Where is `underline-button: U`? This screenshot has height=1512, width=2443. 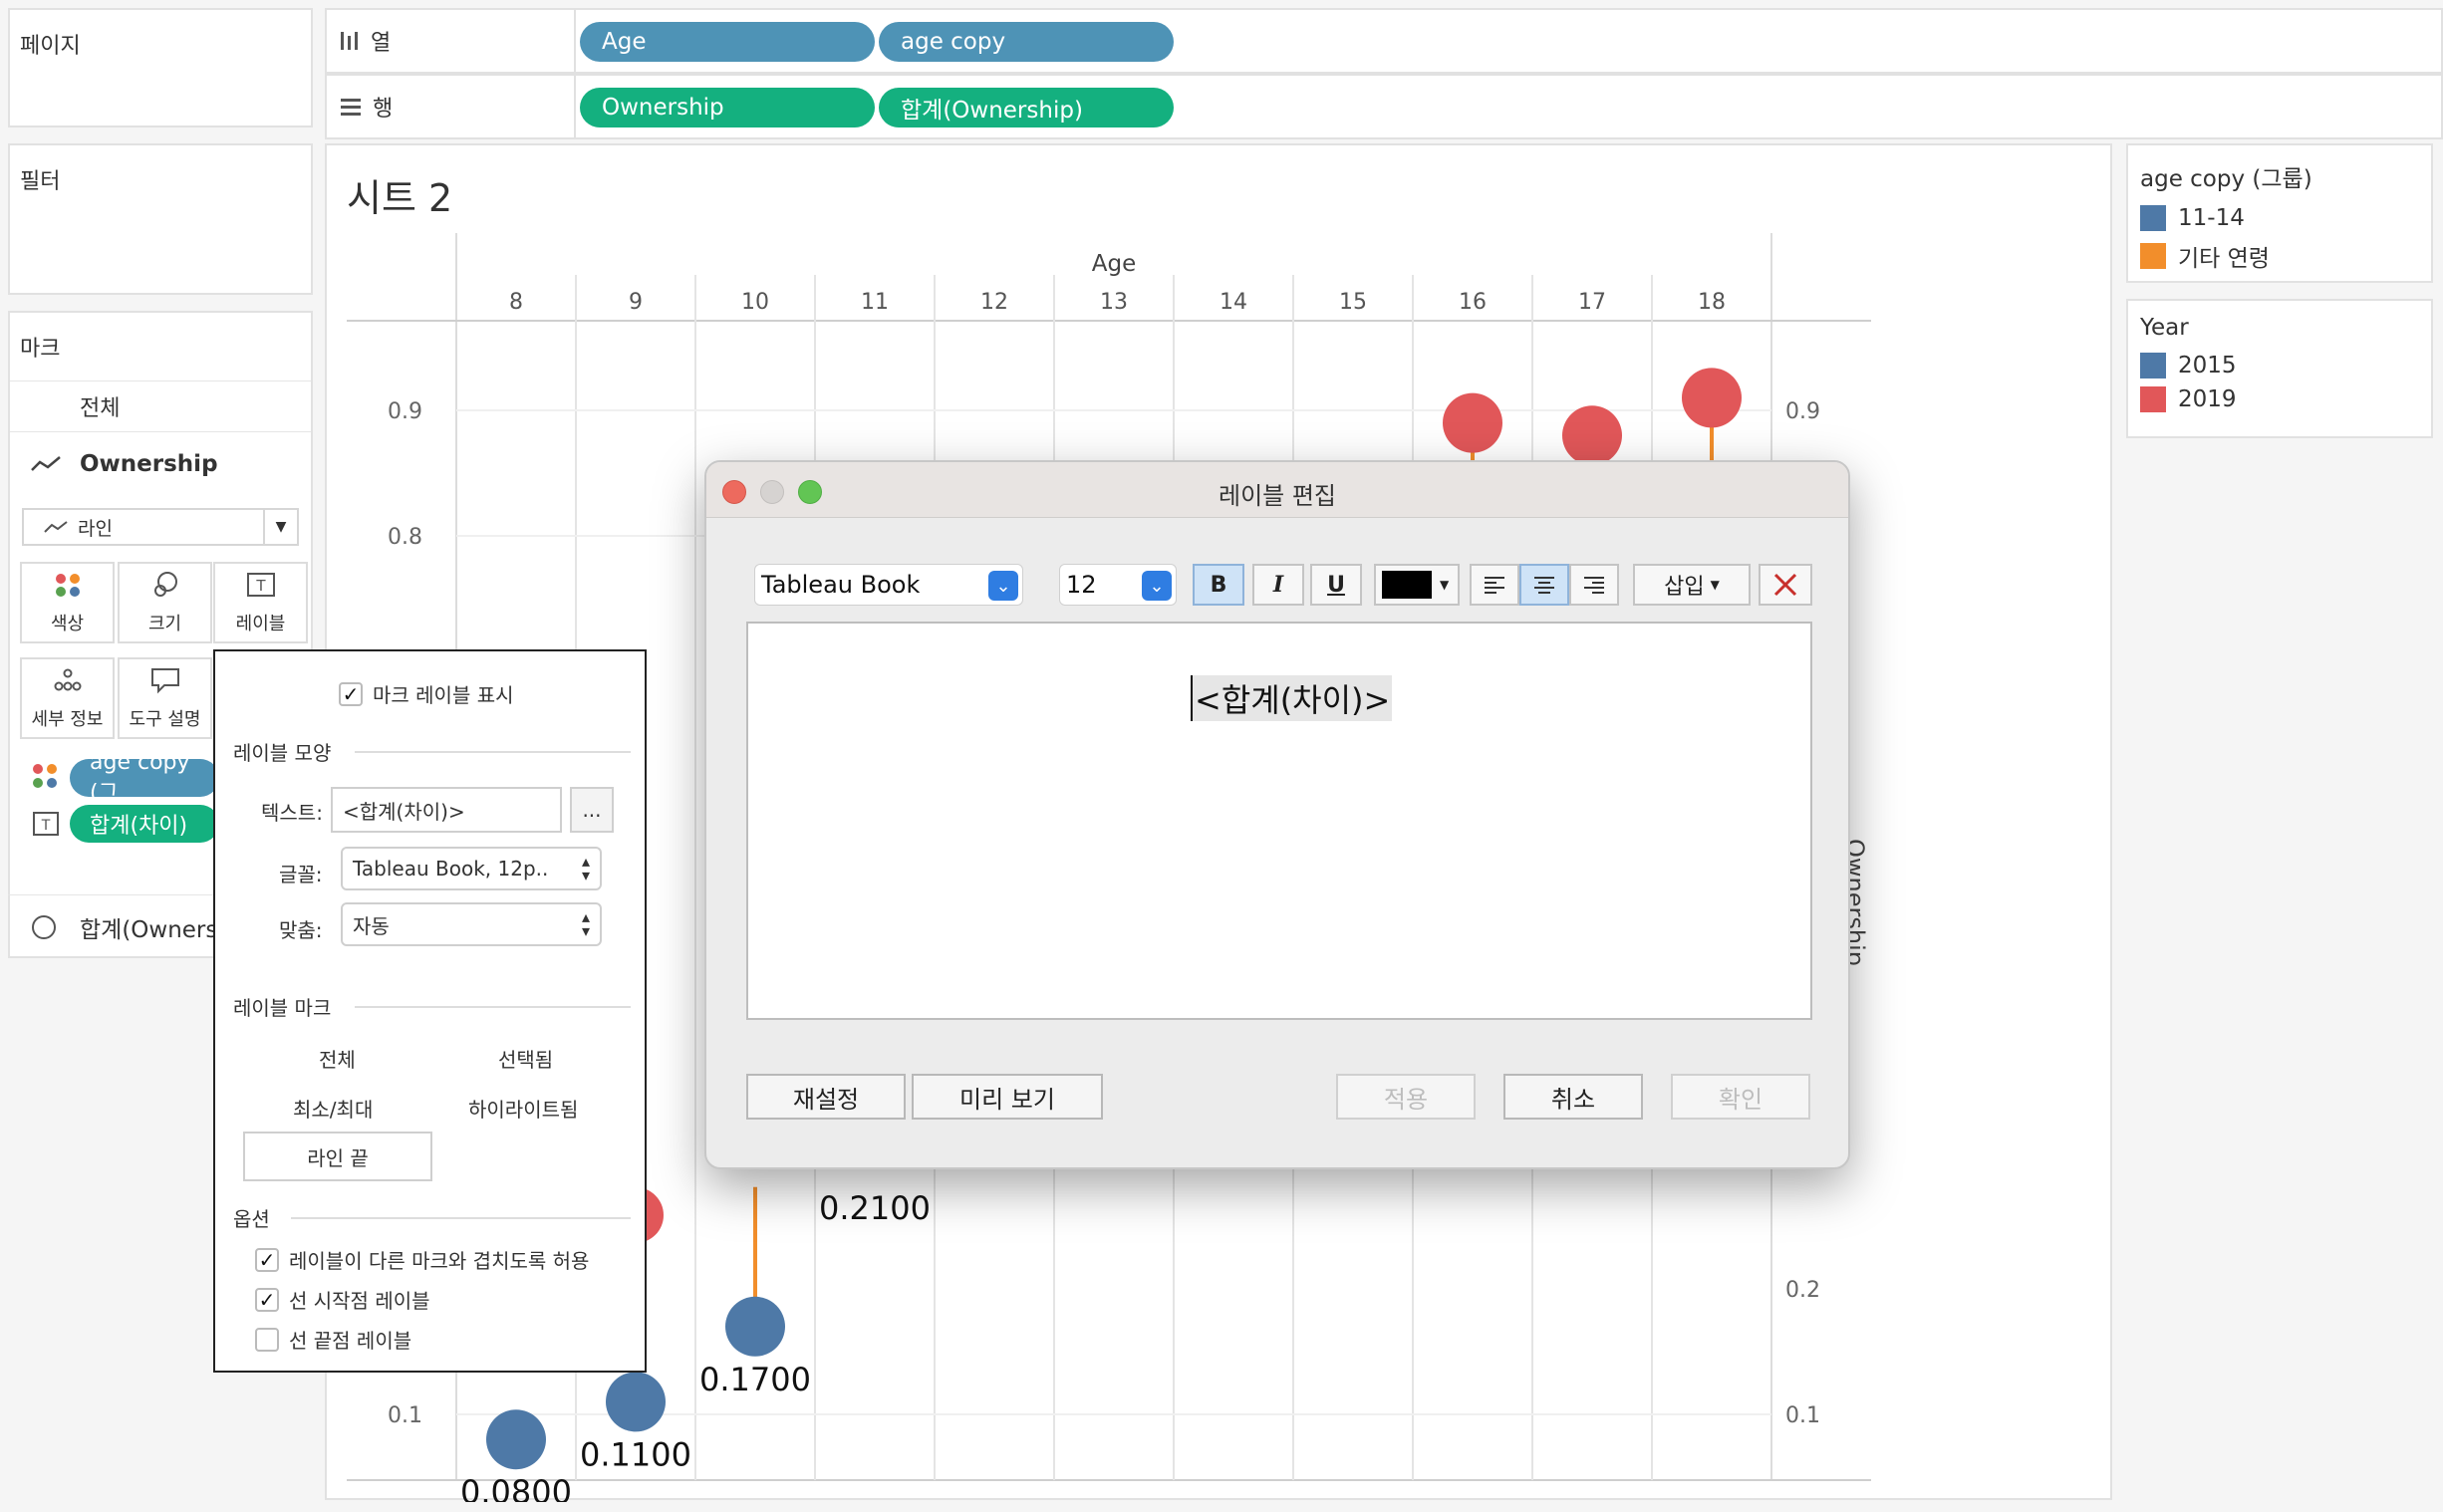 underline-button: U is located at coordinates (1336, 585).